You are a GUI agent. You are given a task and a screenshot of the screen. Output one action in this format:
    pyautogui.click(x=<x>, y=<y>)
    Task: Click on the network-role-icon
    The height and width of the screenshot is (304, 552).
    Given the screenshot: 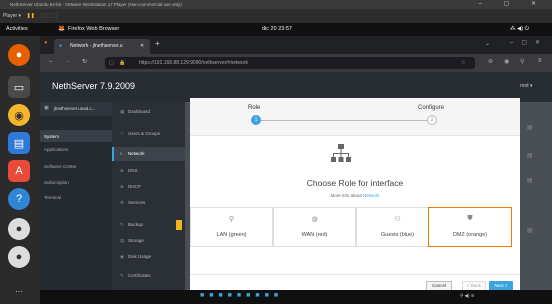 What is the action you would take?
    pyautogui.click(x=341, y=155)
    